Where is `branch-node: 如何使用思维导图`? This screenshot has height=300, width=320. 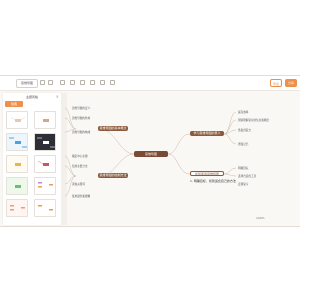 branch-node: 如何使用思维导图 is located at coordinates (207, 173).